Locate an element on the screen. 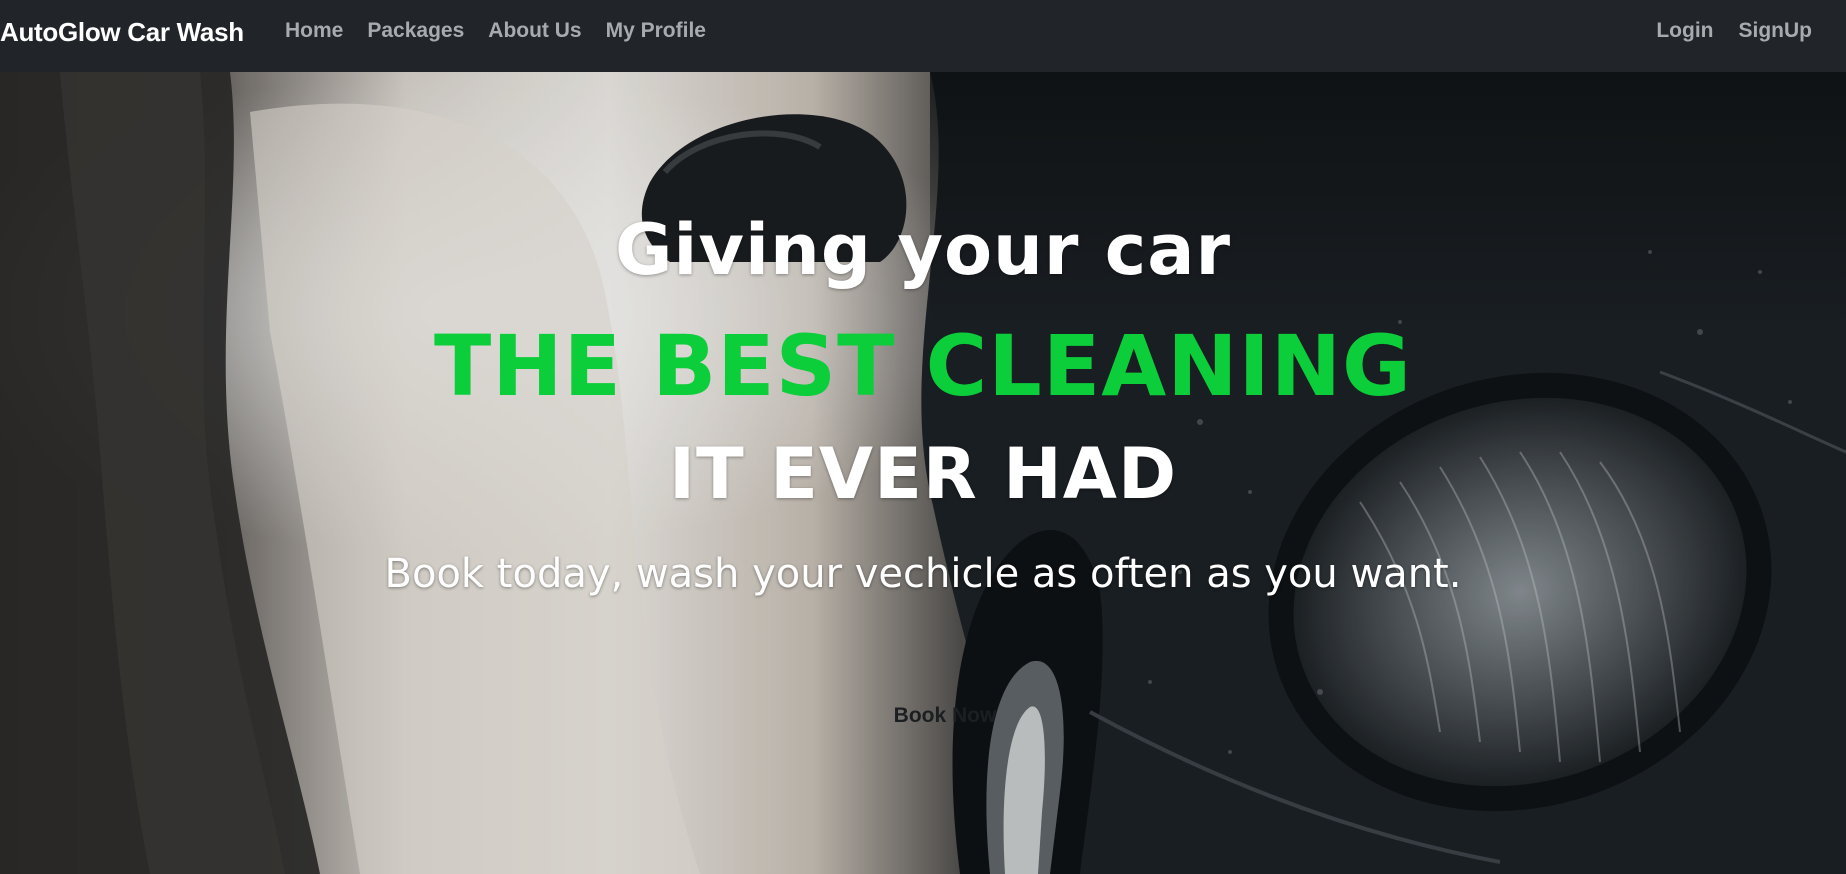  nav-signup-link: SignUp is located at coordinates (1776, 31).